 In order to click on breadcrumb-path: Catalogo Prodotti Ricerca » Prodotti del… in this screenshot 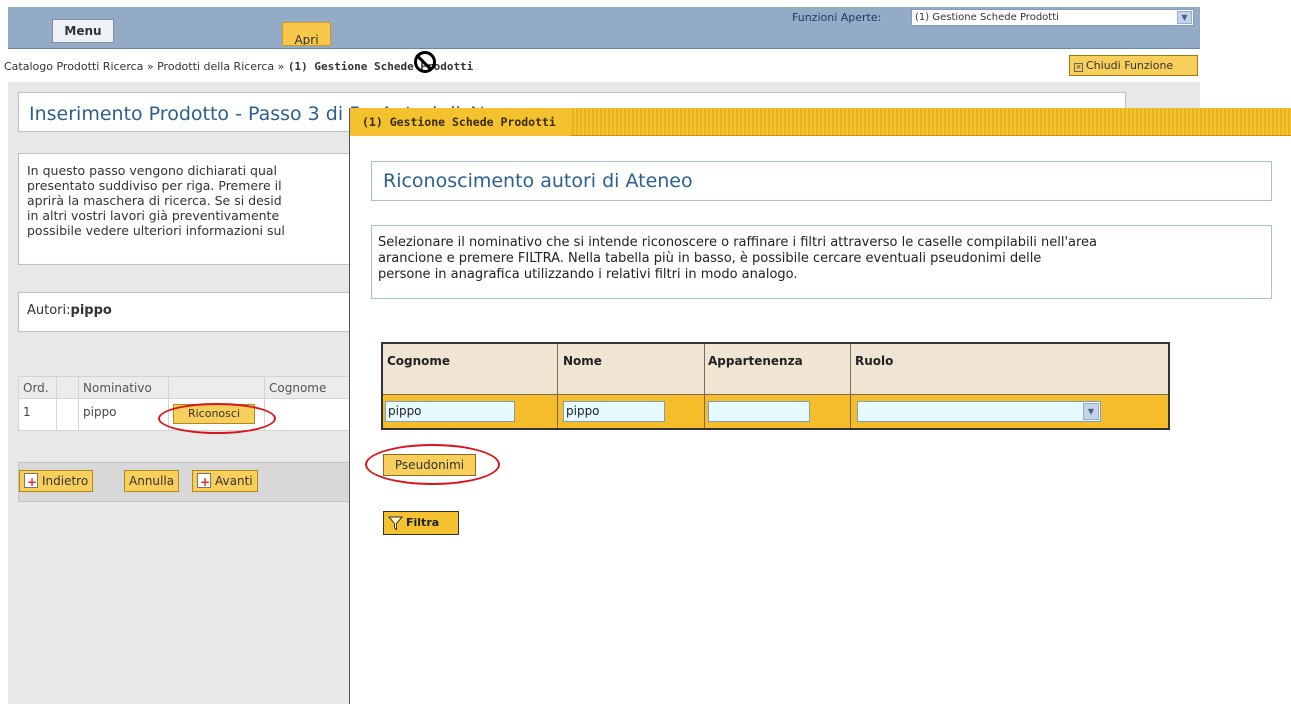, I will do `click(146, 66)`.